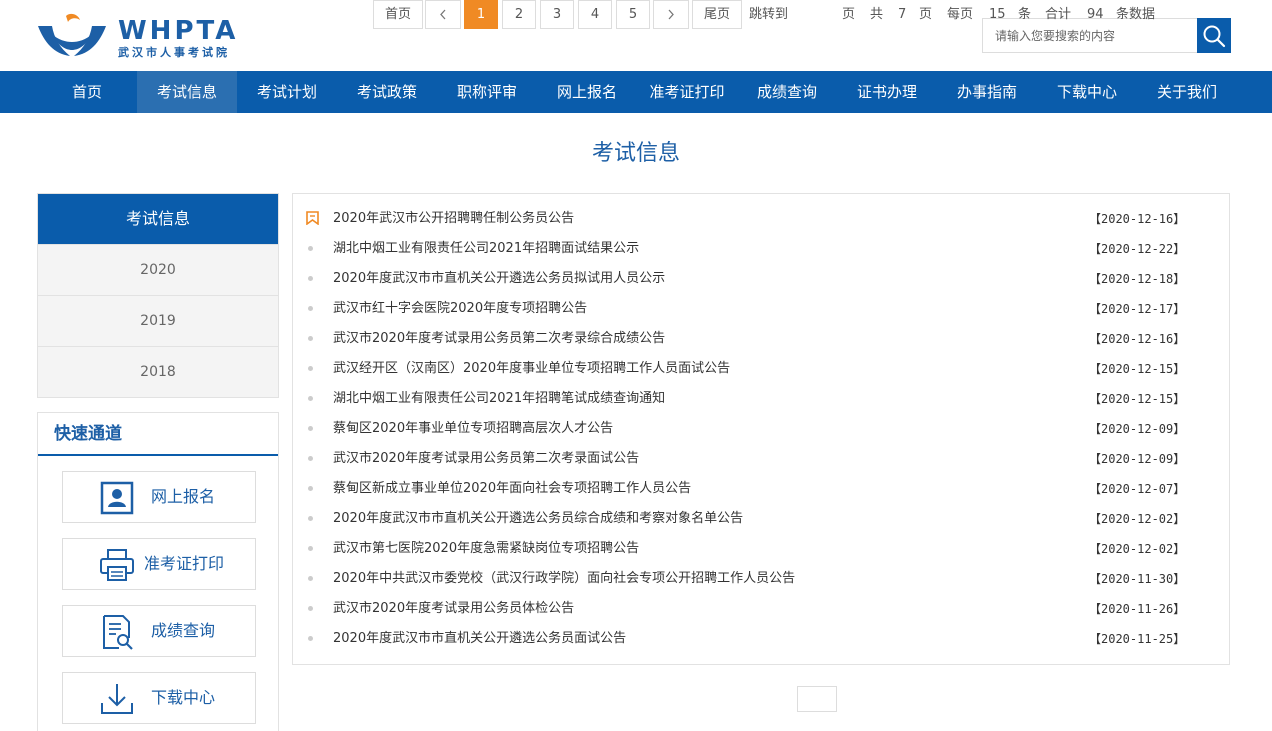 The width and height of the screenshot is (1272, 731). What do you see at coordinates (387, 92) in the screenshot?
I see `nav-item-3: 考试政策` at bounding box center [387, 92].